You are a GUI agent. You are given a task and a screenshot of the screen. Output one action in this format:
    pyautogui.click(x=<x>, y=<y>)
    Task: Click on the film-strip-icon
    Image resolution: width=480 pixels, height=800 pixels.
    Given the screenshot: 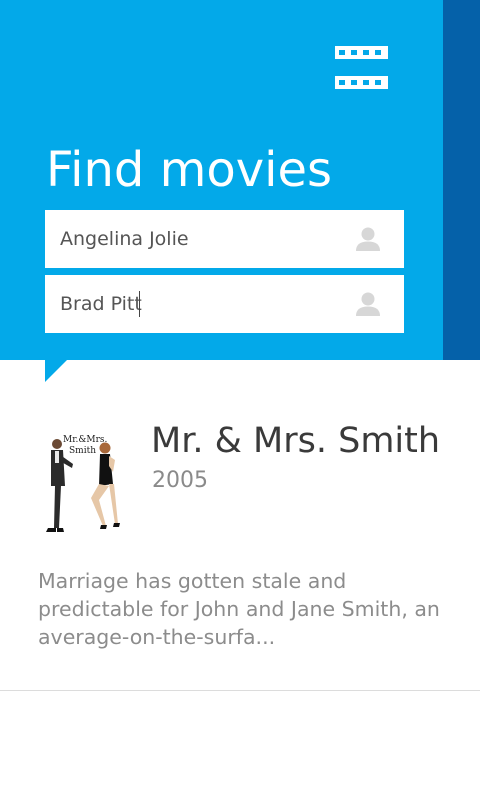 What is the action you would take?
    pyautogui.click(x=361, y=67)
    